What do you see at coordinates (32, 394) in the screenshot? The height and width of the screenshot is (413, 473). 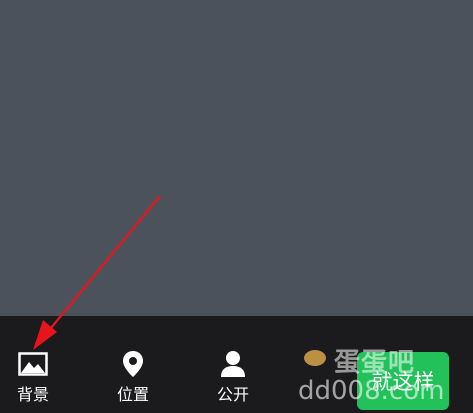 I see `background-tool-label: 背景` at bounding box center [32, 394].